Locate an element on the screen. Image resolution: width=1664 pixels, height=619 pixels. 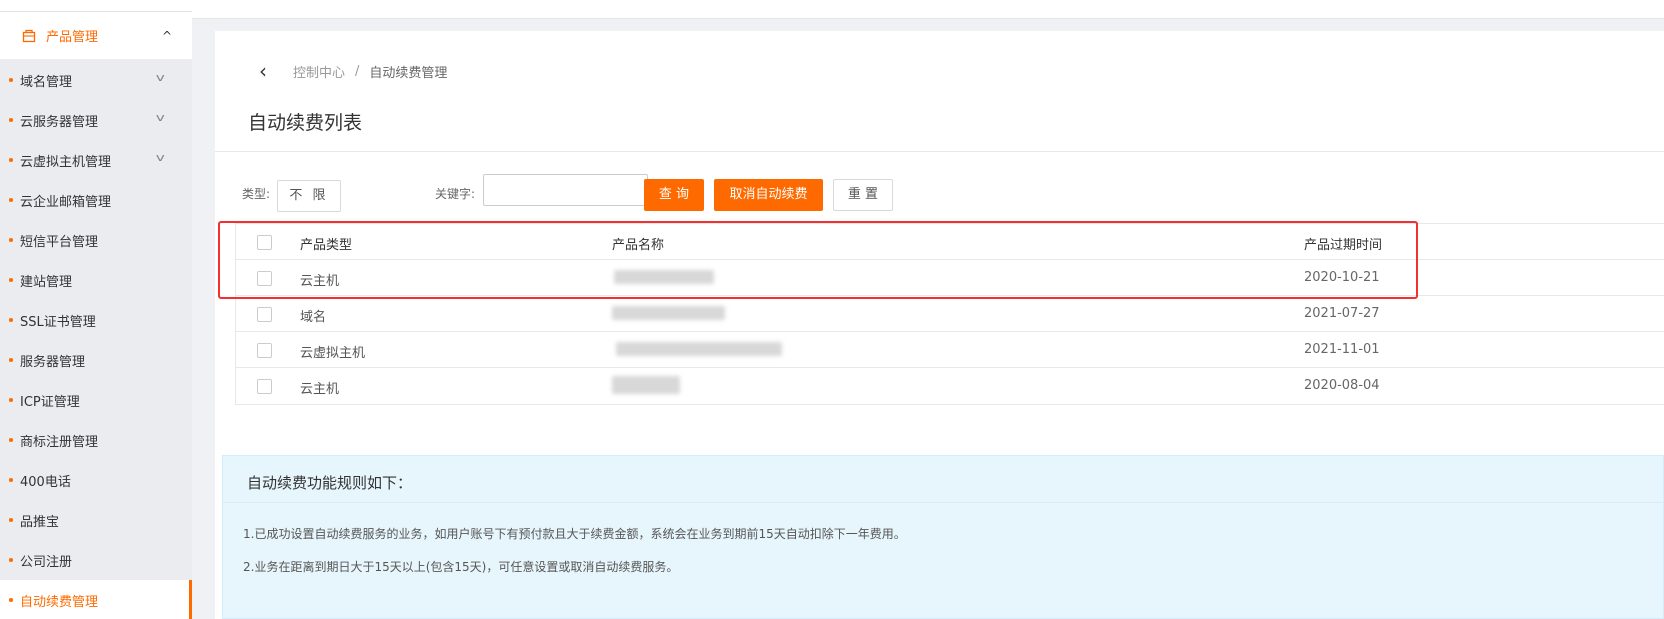
sidebar-item-label: 建站管理 is located at coordinates (46, 282).